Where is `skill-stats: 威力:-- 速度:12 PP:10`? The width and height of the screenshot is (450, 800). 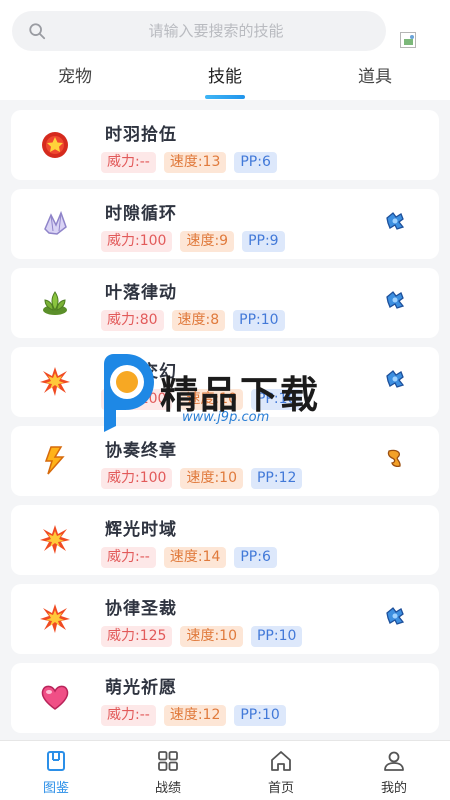 skill-stats: 威力:-- 速度:12 PP:10 is located at coordinates (193, 716).